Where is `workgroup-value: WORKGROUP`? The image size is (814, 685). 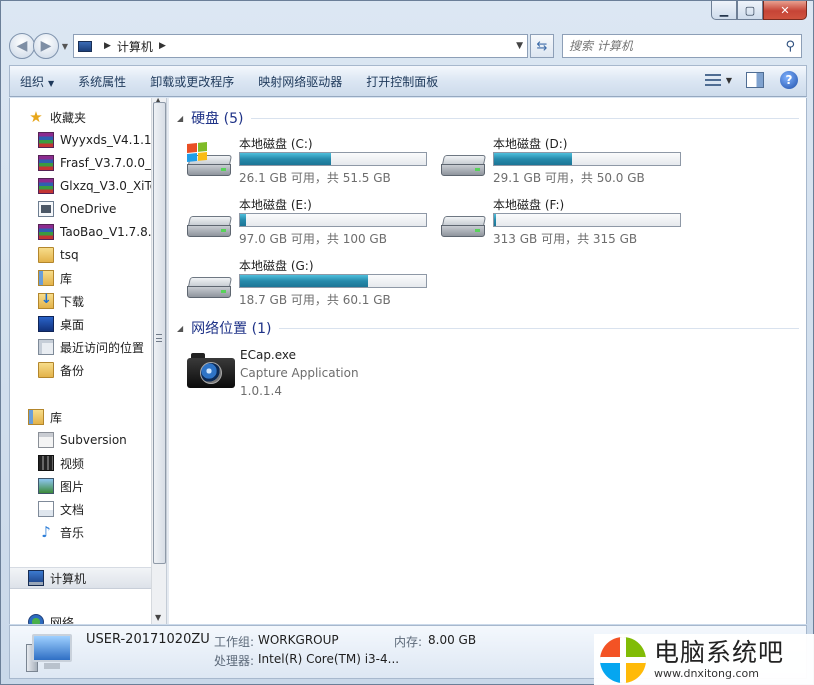 workgroup-value: WORKGROUP is located at coordinates (298, 640).